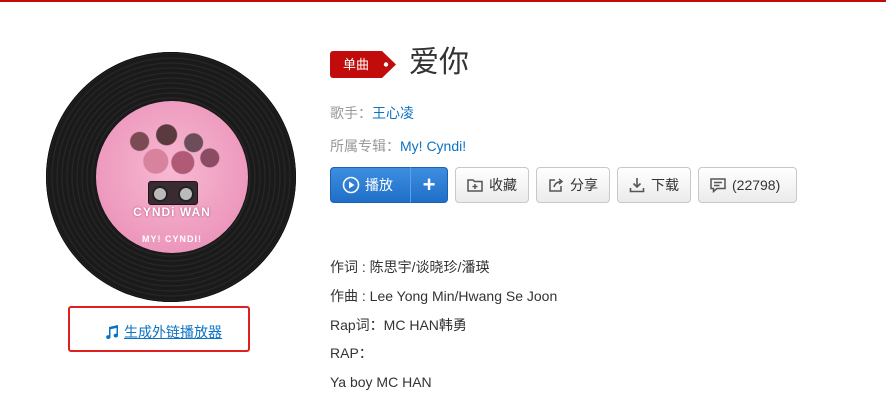  What do you see at coordinates (556, 185) in the screenshot?
I see `share-icon` at bounding box center [556, 185].